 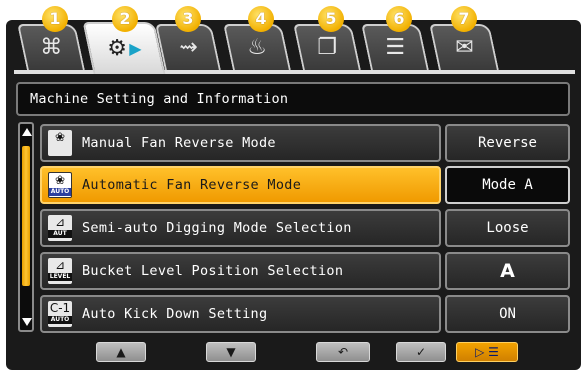 What do you see at coordinates (257, 47) in the screenshot?
I see `operator-icon: ♨` at bounding box center [257, 47].